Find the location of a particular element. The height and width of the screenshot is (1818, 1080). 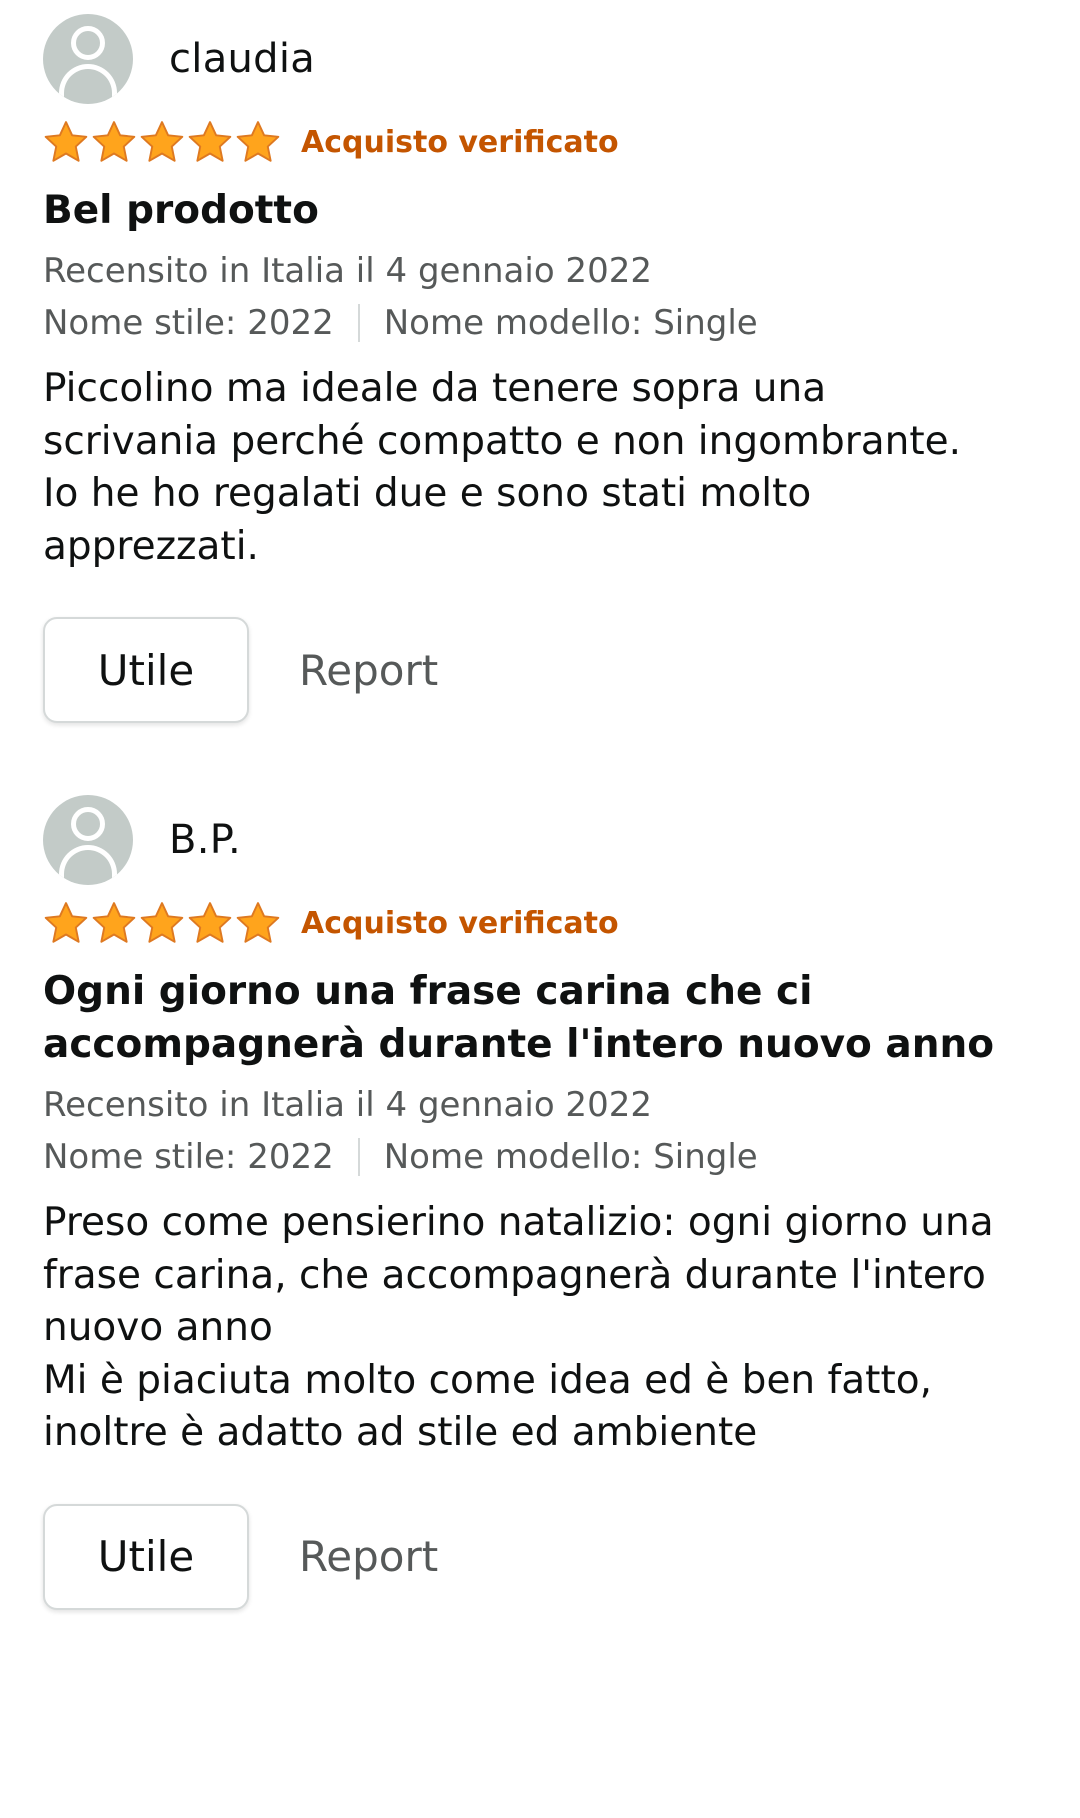

review-title: Bel prodotto is located at coordinates (181, 210).